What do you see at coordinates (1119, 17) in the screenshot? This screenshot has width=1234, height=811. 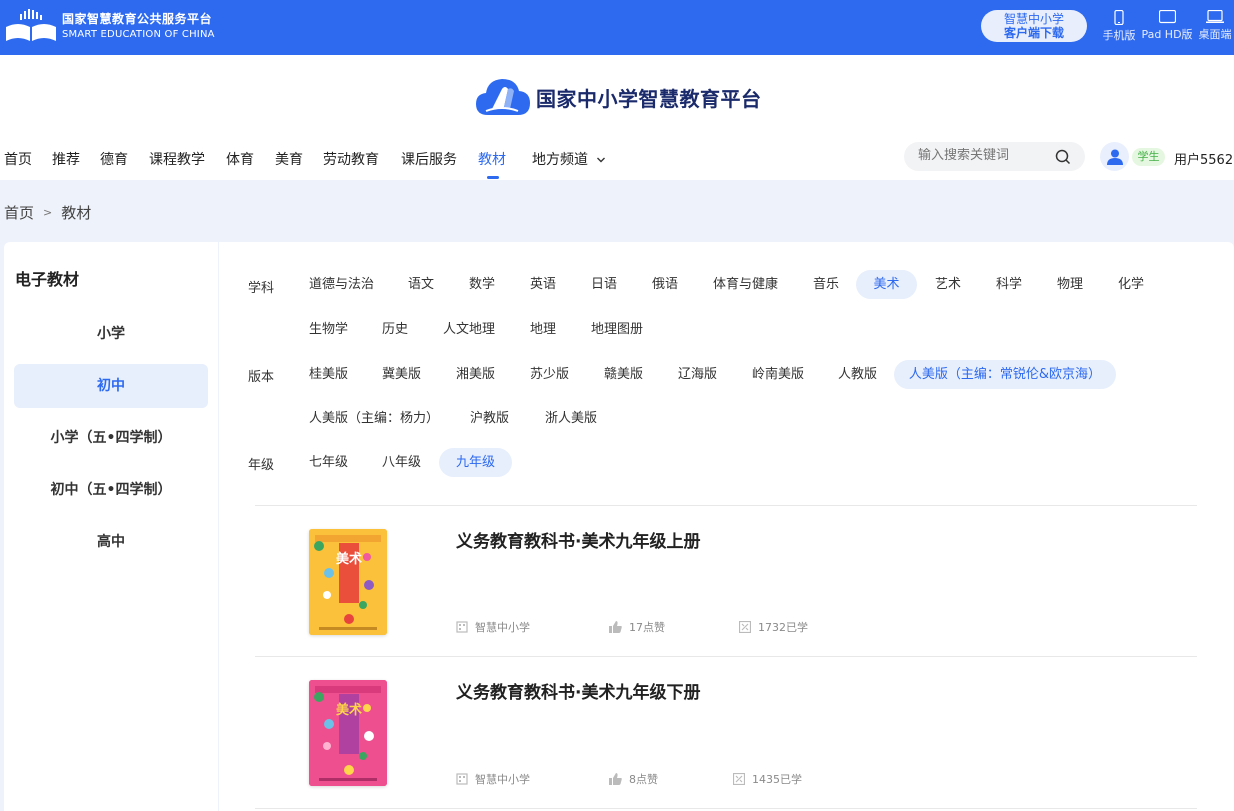 I see `phone-icon` at bounding box center [1119, 17].